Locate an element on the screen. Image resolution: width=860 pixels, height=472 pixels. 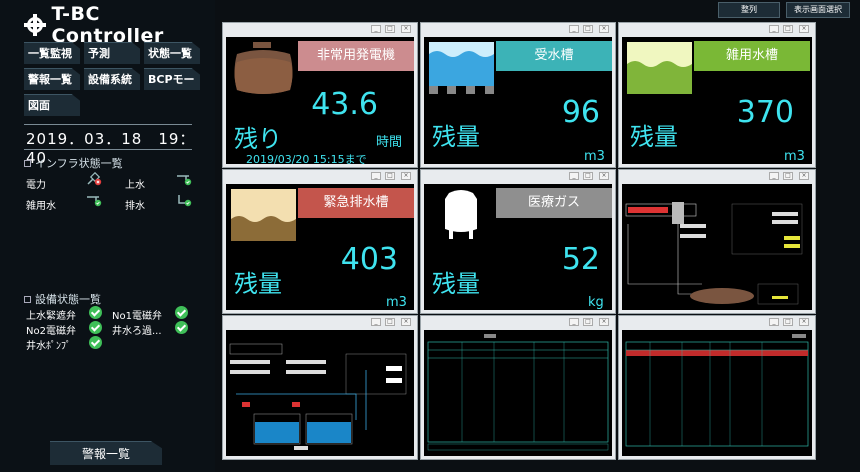
alarm-table is located at coordinates (717, 393).